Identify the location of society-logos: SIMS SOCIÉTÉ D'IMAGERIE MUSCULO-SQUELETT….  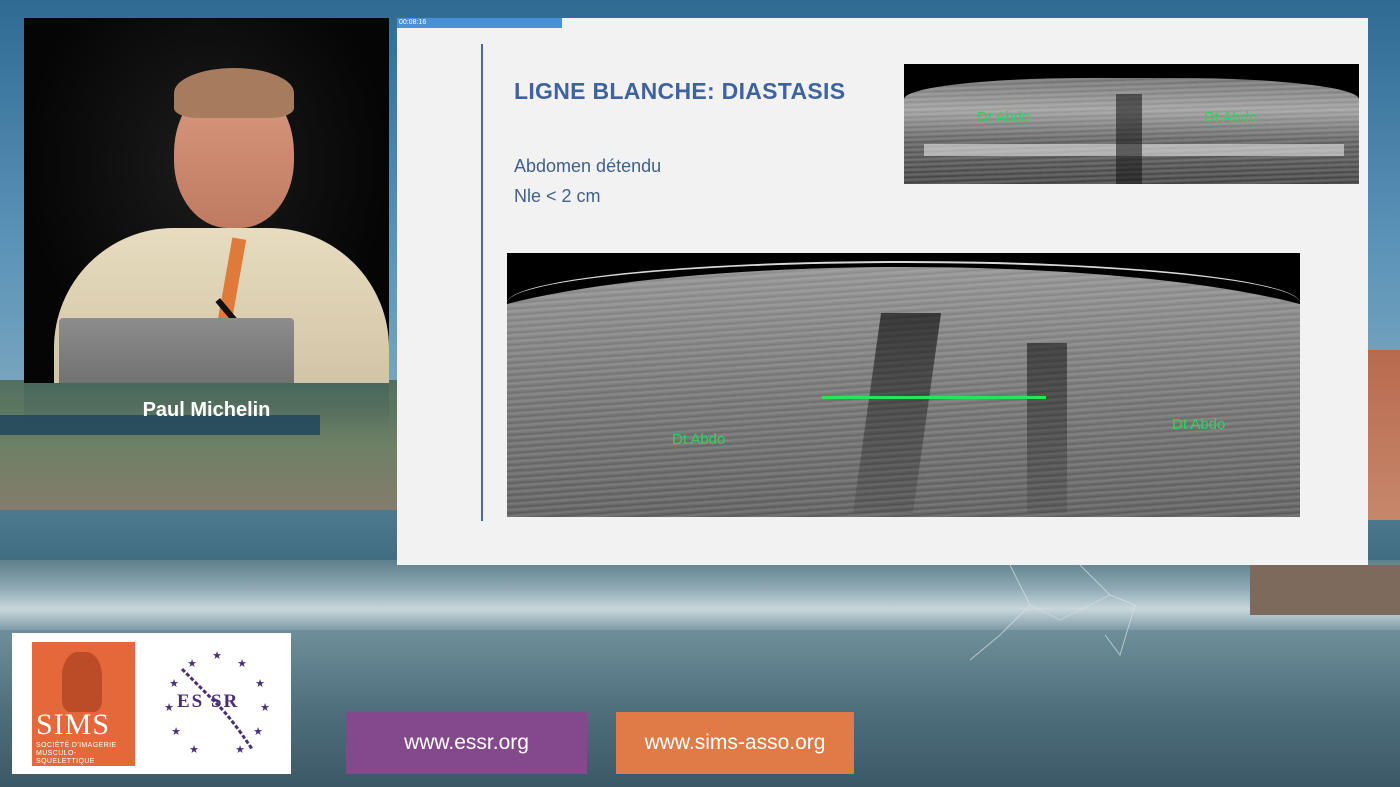
(151, 703).